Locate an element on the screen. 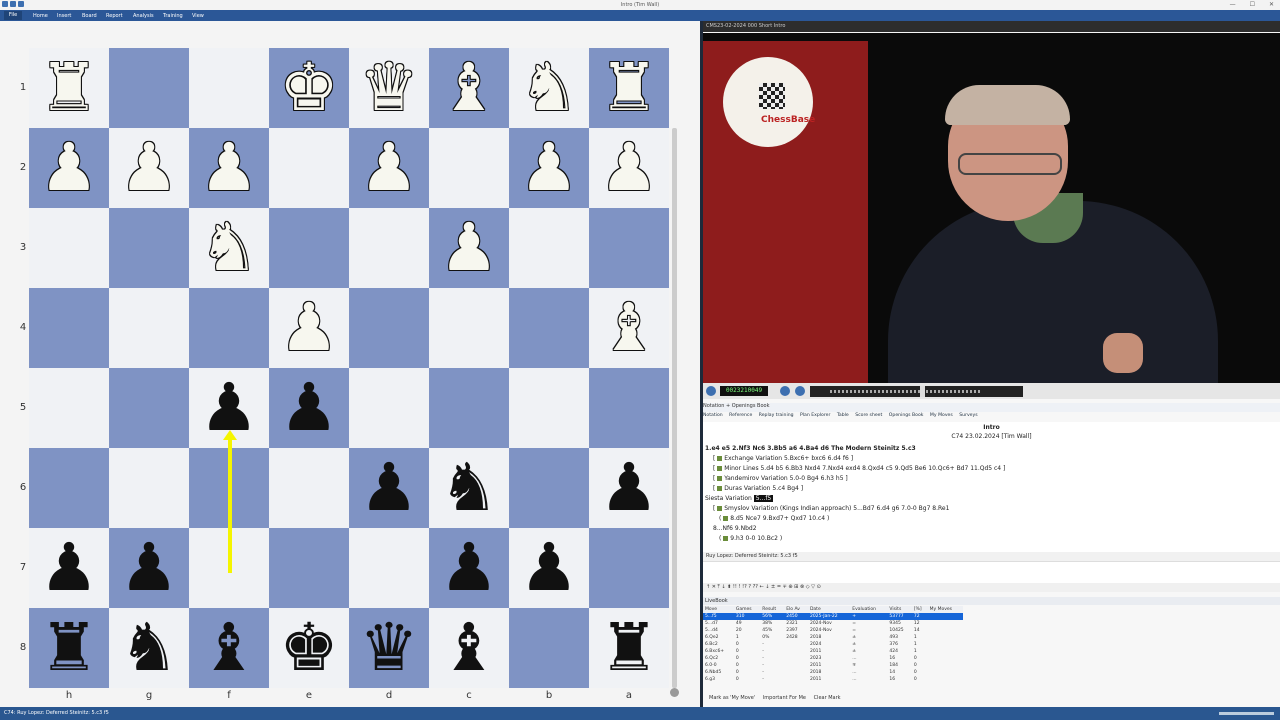 The width and height of the screenshot is (1280, 720). forward-icon is located at coordinates (800, 391).